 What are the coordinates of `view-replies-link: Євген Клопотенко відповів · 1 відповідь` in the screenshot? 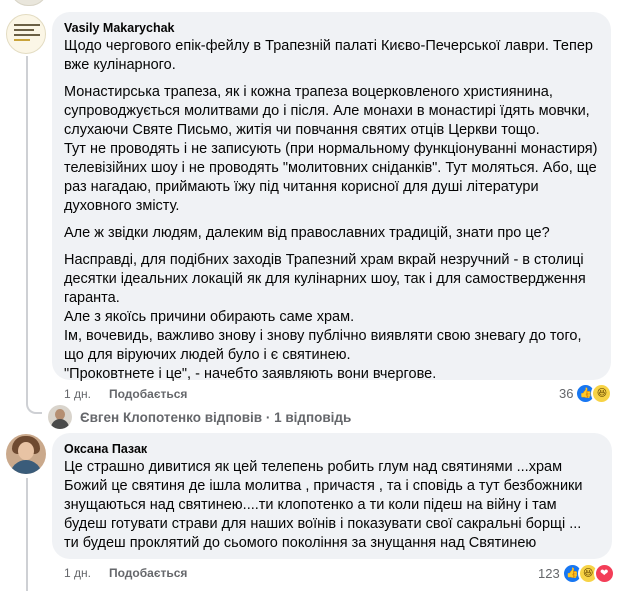 It's located at (199, 417).